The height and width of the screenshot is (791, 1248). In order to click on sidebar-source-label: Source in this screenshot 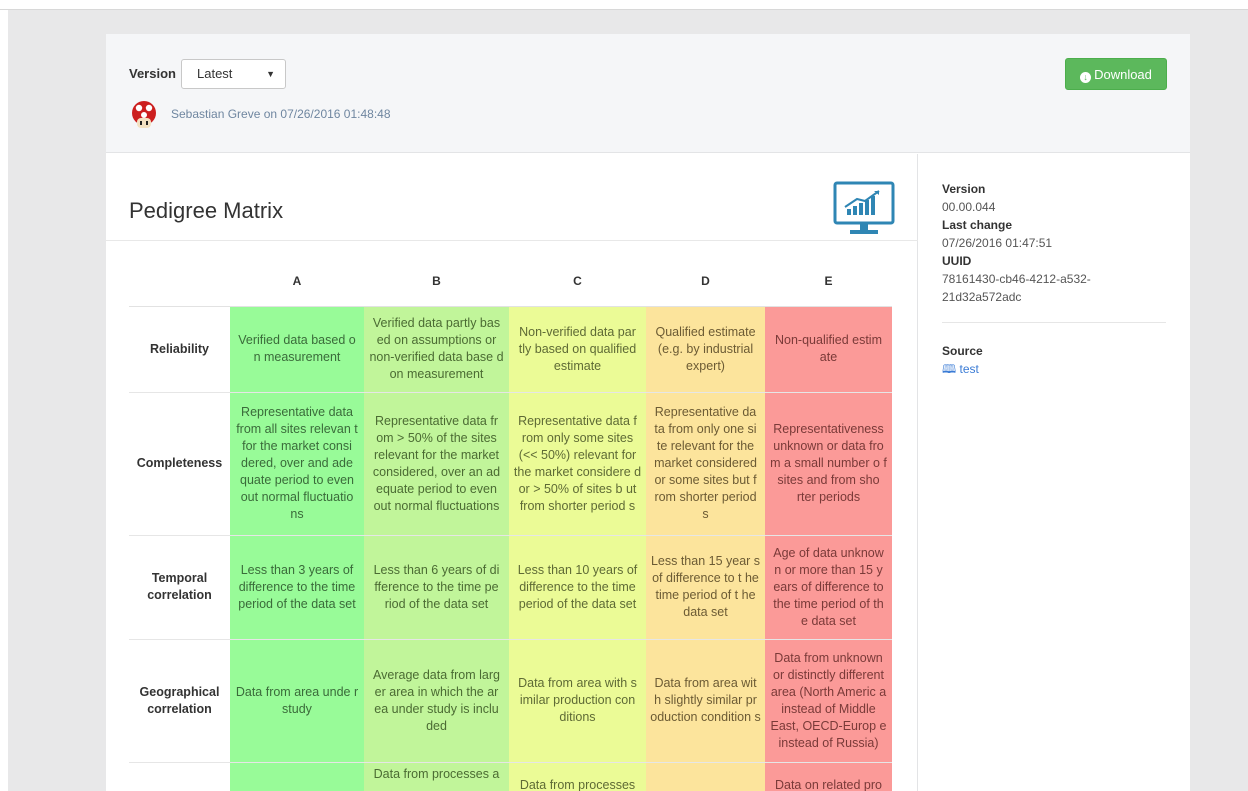, I will do `click(962, 351)`.